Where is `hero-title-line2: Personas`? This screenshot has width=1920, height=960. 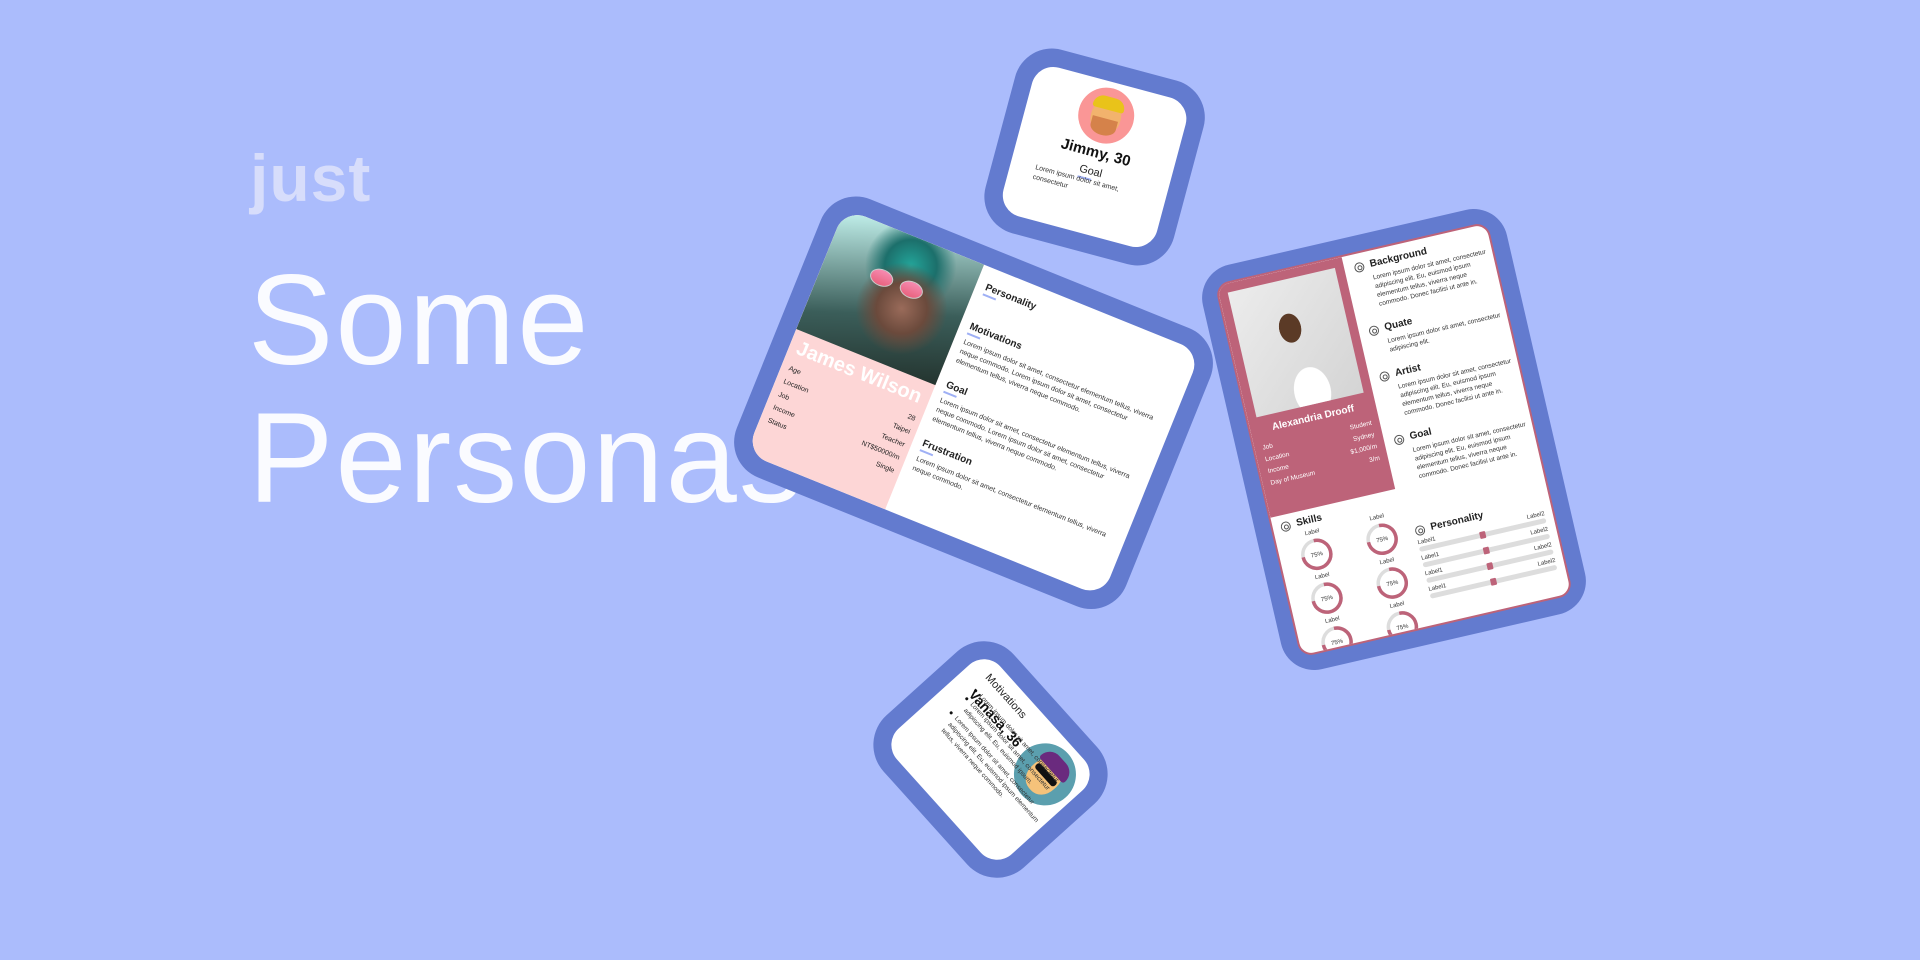 hero-title-line2: Personas is located at coordinates (526, 458).